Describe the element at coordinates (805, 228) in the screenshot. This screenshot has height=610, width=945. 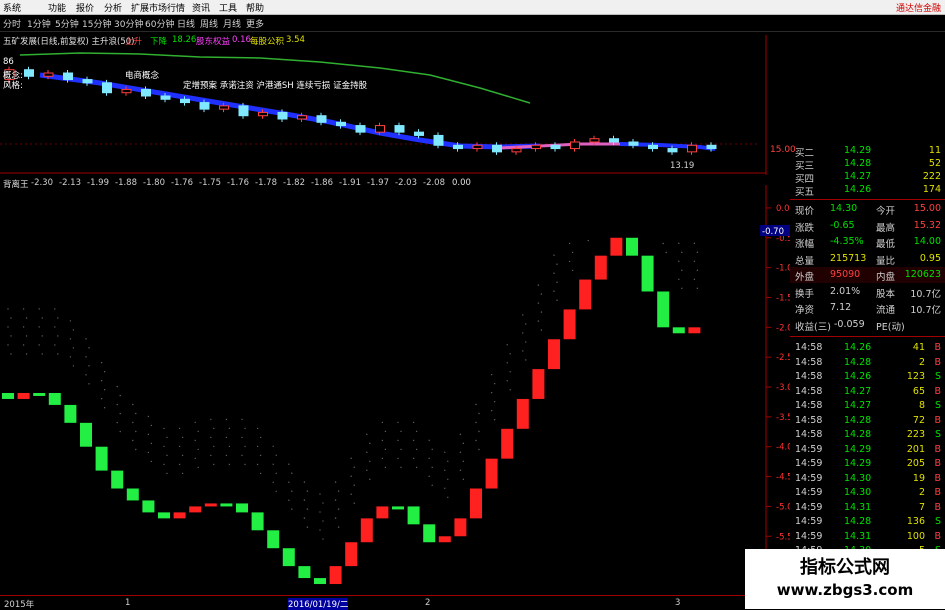
I see `stat-label: 涨跌` at that location.